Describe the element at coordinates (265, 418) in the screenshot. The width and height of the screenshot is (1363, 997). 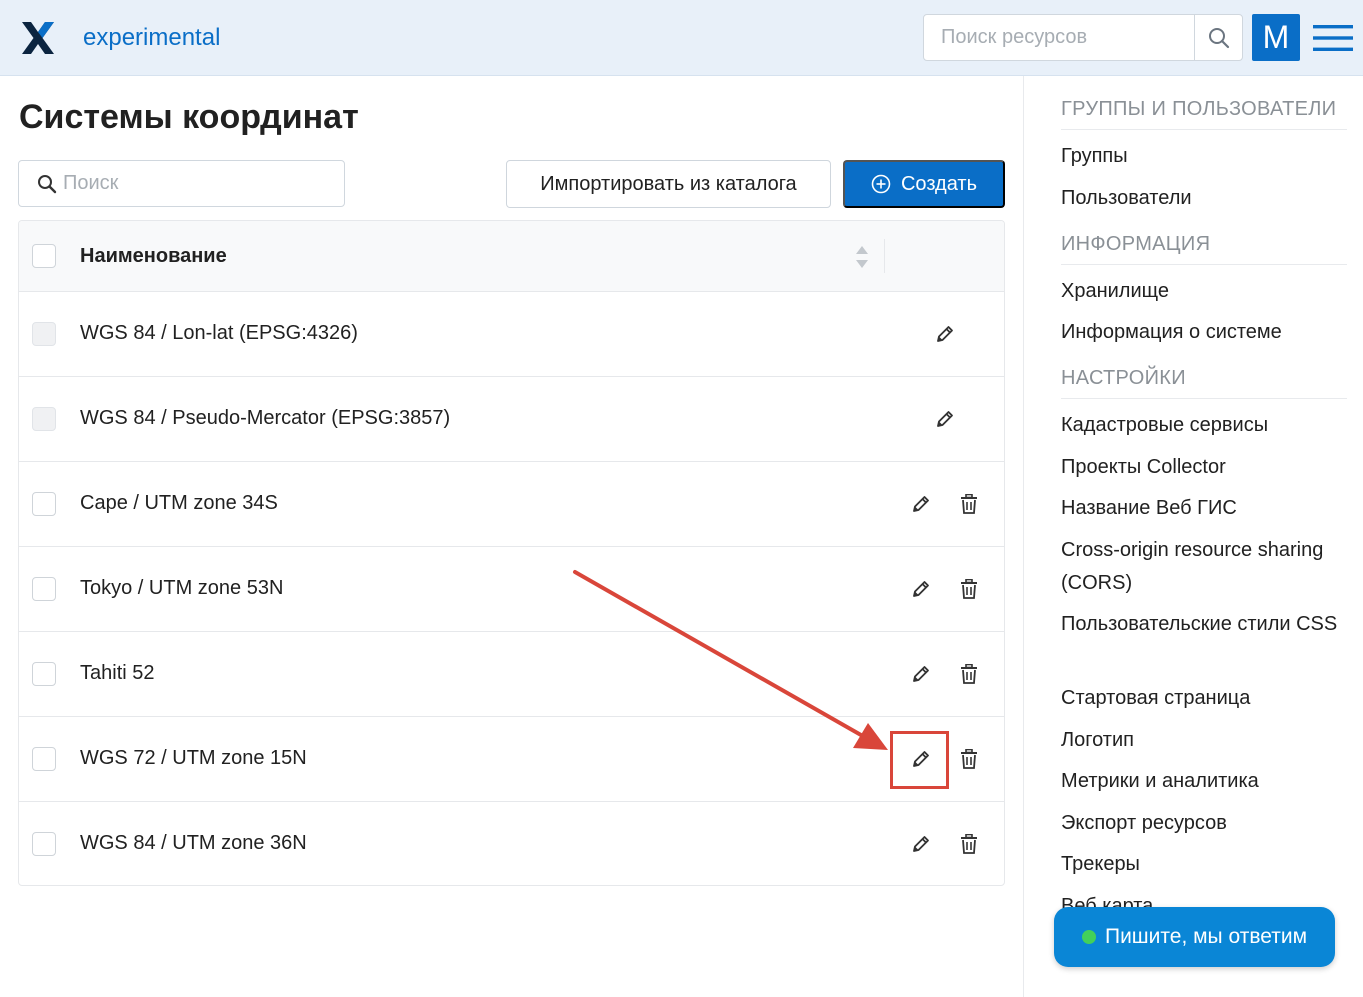
I see `row-name: WGS 84 / Pseudo-Mercator (EPSG:3857)` at that location.